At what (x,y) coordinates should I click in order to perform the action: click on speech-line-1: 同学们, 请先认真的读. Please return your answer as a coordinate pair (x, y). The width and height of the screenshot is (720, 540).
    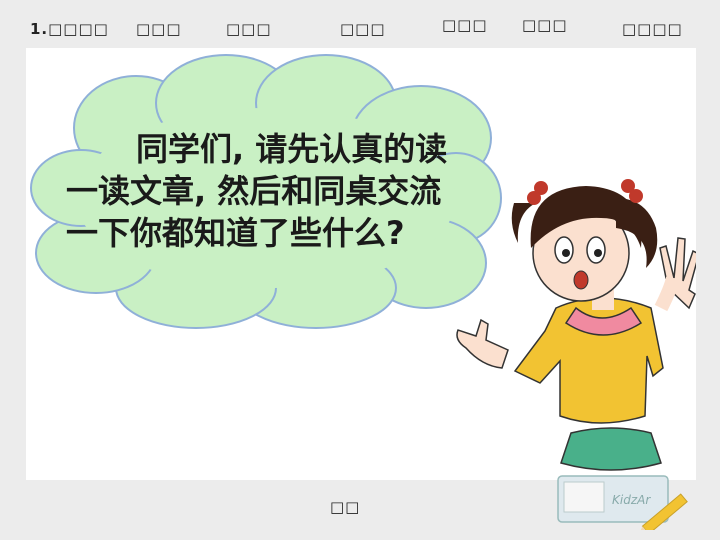
    Looking at the image, I should click on (292, 149).